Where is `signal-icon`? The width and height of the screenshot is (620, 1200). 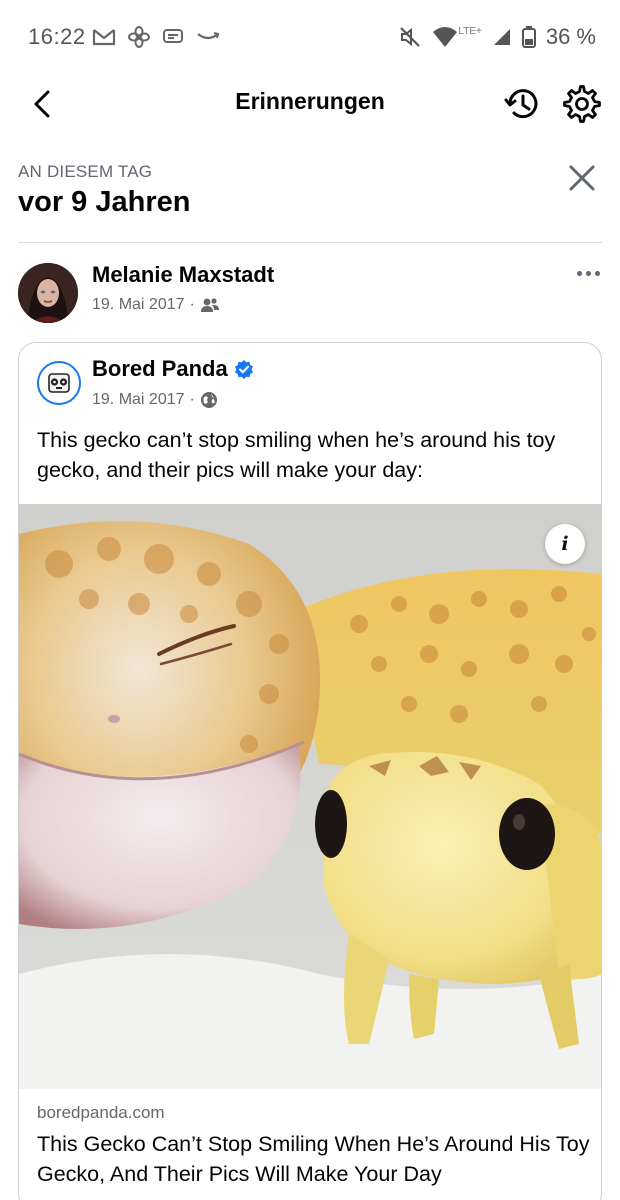
signal-icon is located at coordinates (501, 37).